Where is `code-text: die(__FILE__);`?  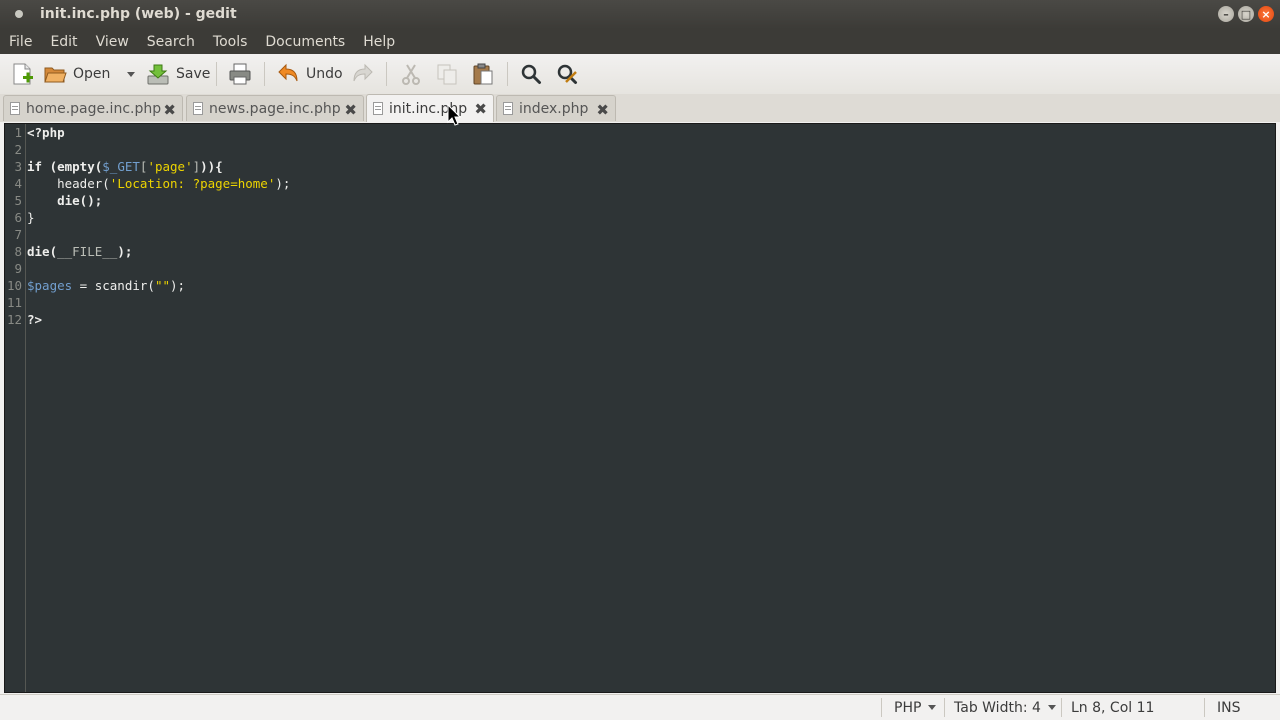 code-text: die(__FILE__); is located at coordinates (79, 251).